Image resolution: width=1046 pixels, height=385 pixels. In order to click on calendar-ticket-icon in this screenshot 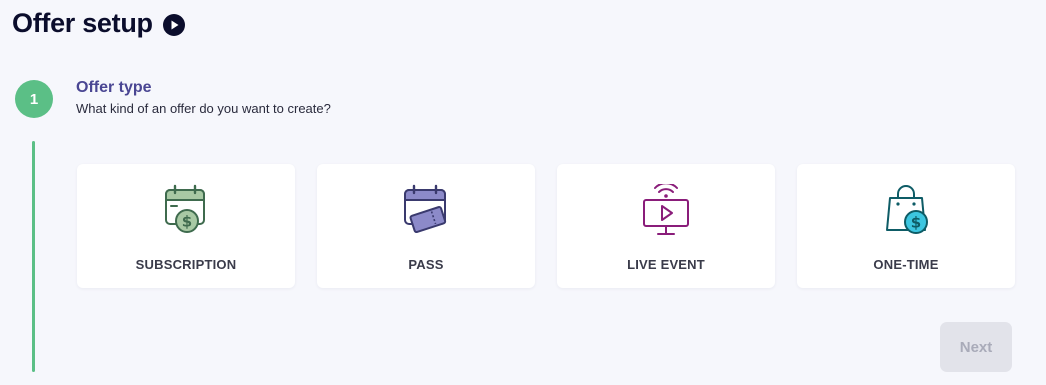, I will do `click(425, 209)`.